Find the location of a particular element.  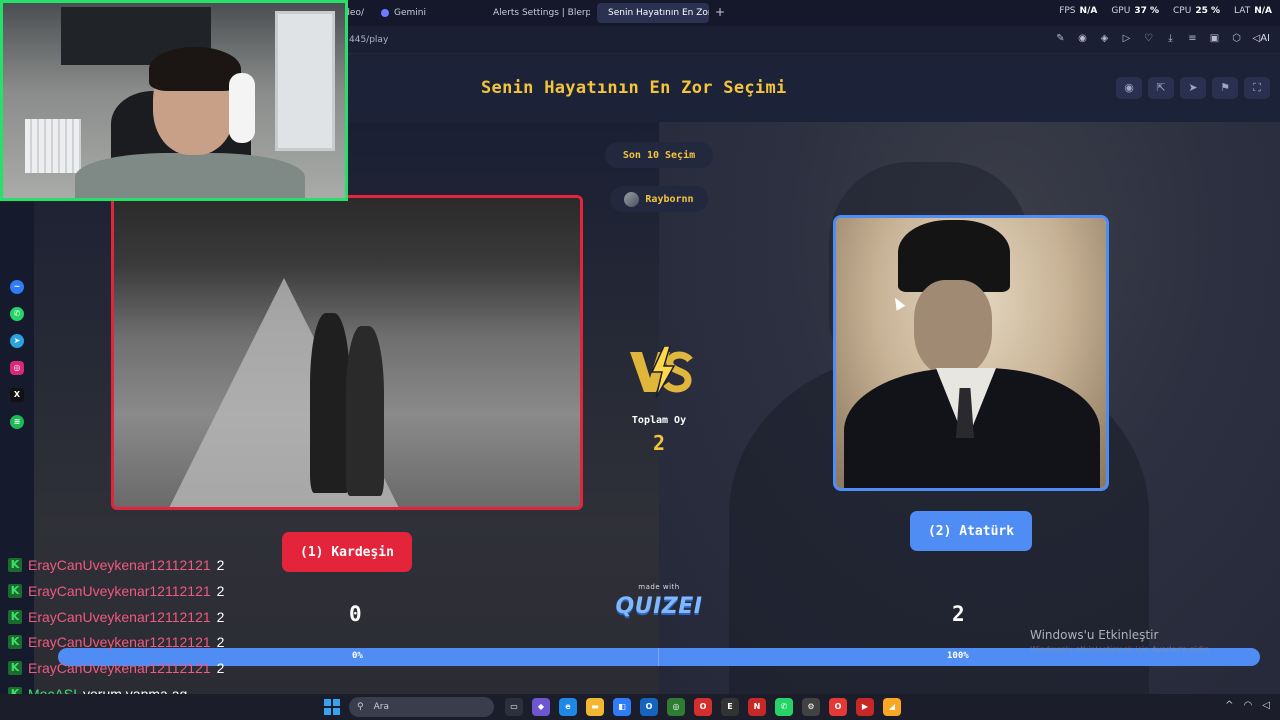

taskbar-search: ⚲ Ara is located at coordinates (421, 707).